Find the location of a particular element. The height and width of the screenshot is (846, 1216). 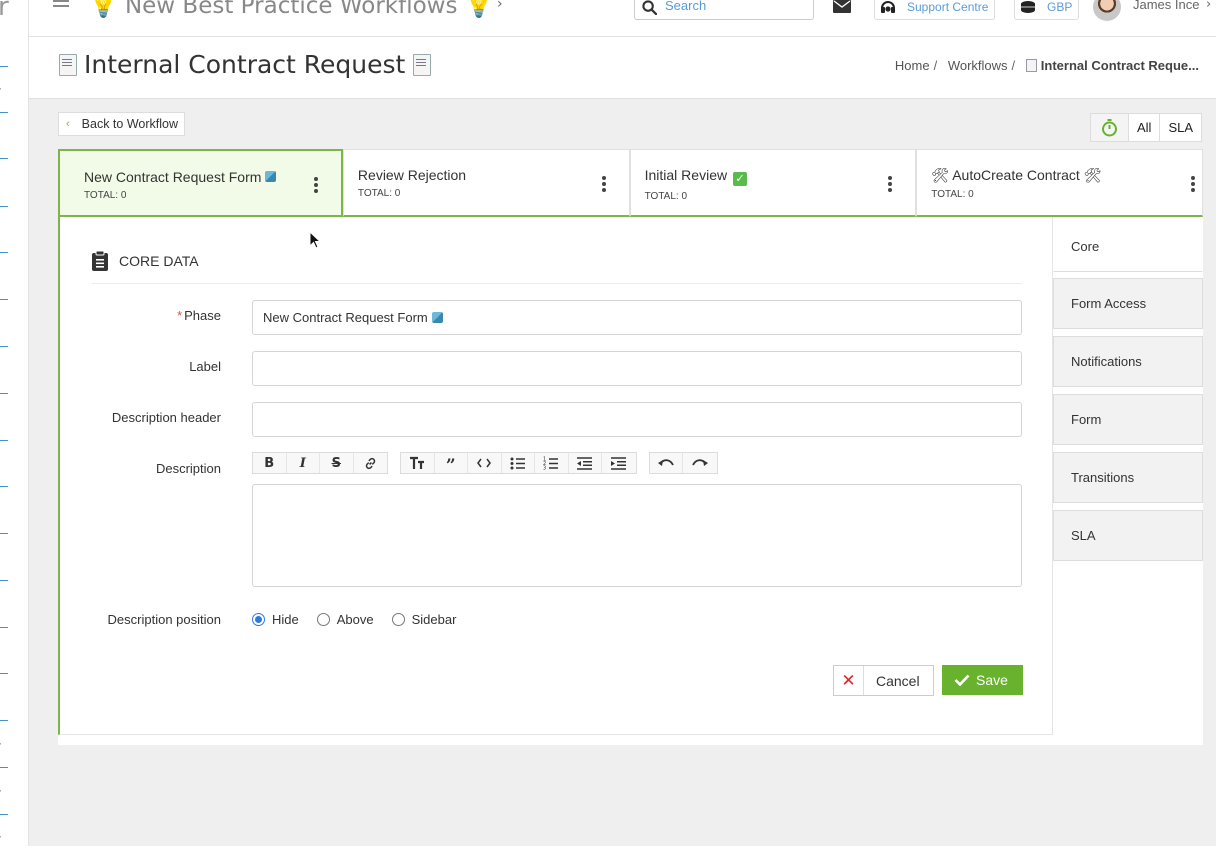

toolbar-group-history is located at coordinates (683, 463).